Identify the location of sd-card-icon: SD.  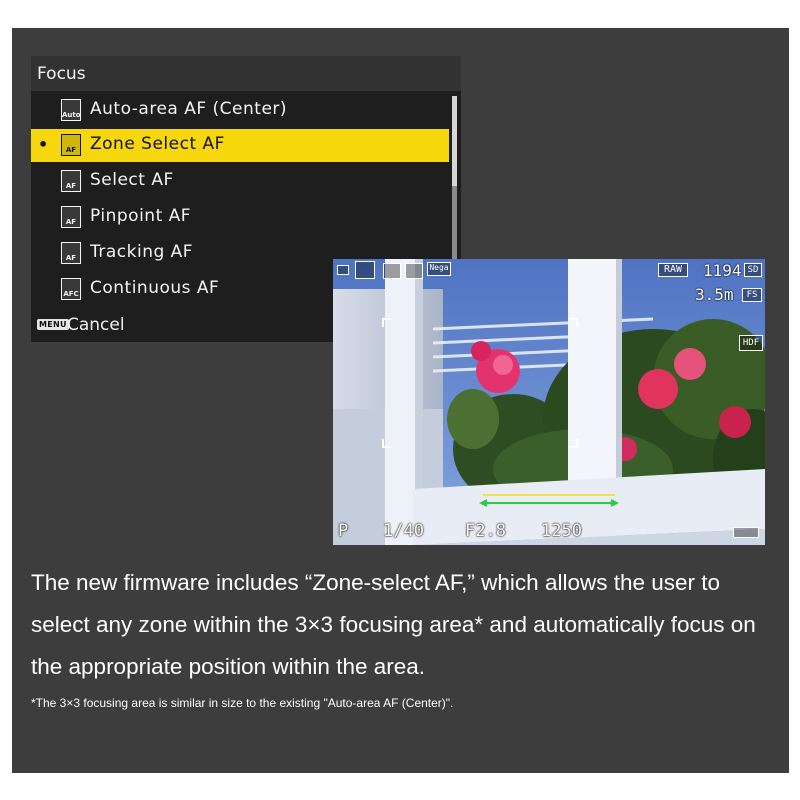
(753, 270).